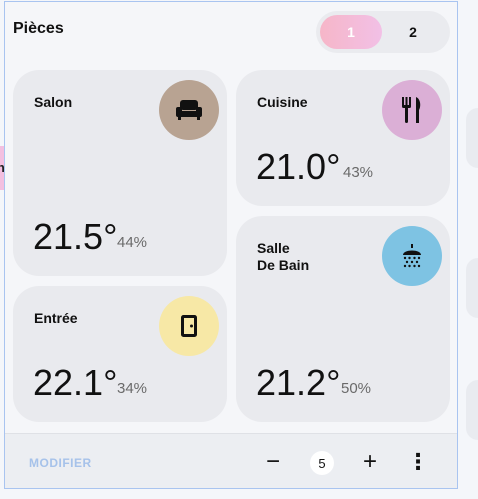 The image size is (478, 499). What do you see at coordinates (56, 318) in the screenshot?
I see `room-name: Entrée` at bounding box center [56, 318].